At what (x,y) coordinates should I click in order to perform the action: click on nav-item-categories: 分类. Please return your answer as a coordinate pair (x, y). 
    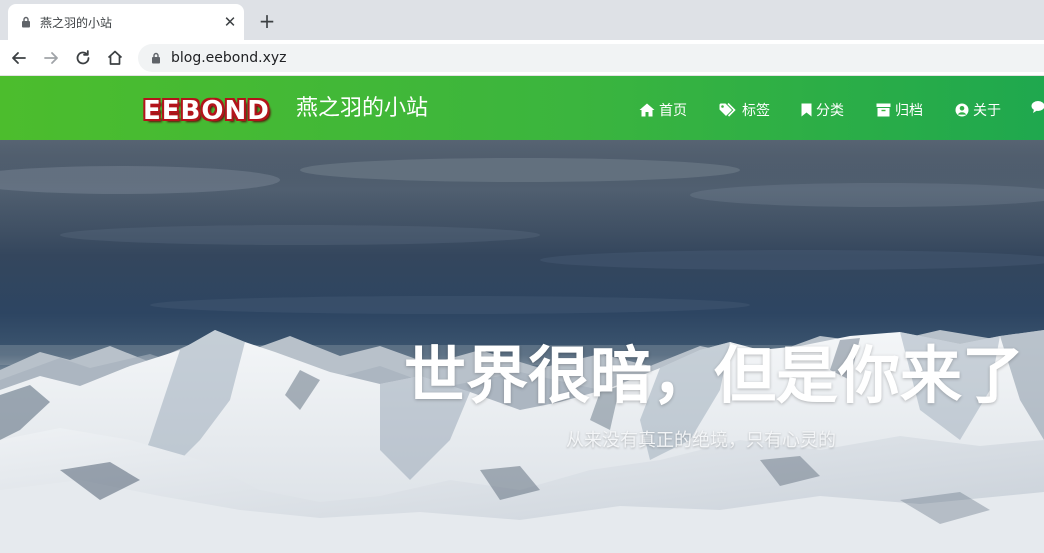
    Looking at the image, I should click on (822, 110).